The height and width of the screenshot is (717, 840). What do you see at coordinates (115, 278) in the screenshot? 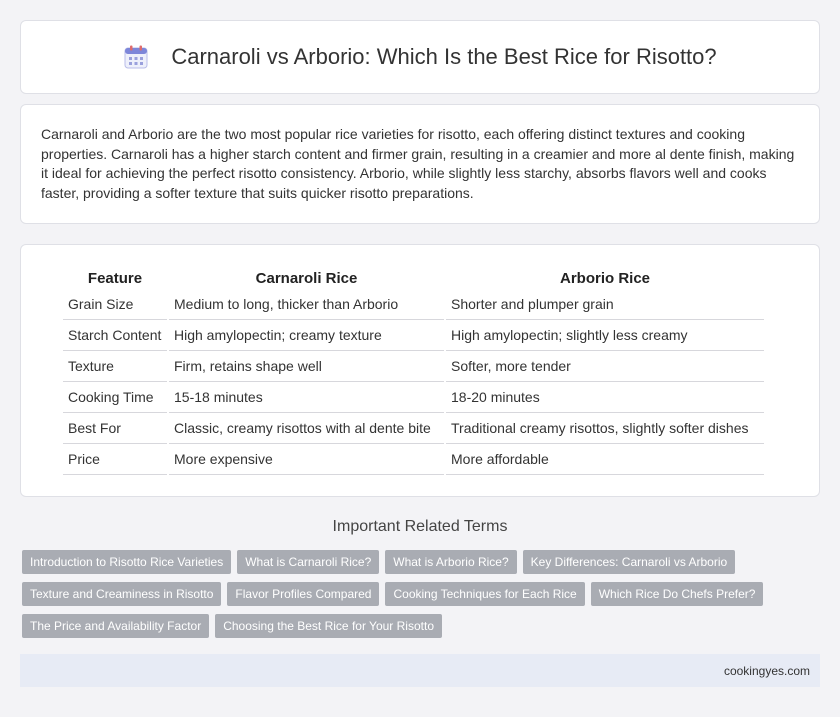
I see `header-feature: Feature` at bounding box center [115, 278].